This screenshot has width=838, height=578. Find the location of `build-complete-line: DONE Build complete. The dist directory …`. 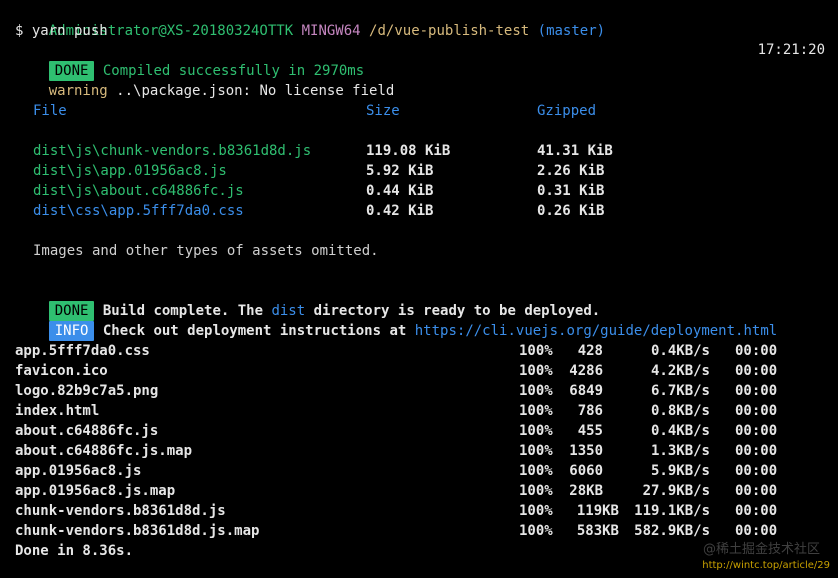

build-complete-line: DONE Build complete. The dist directory … is located at coordinates (307, 301).